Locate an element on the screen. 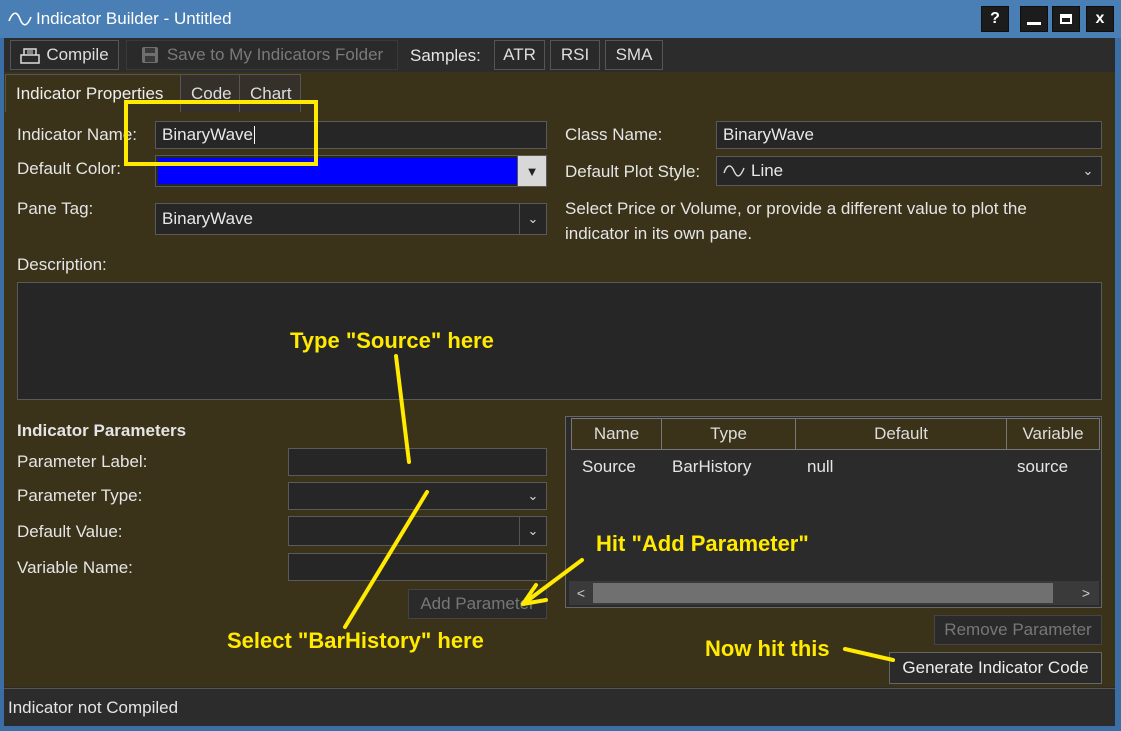  annotation-select-barhistory: Select "BarHistory" here is located at coordinates (355, 640).